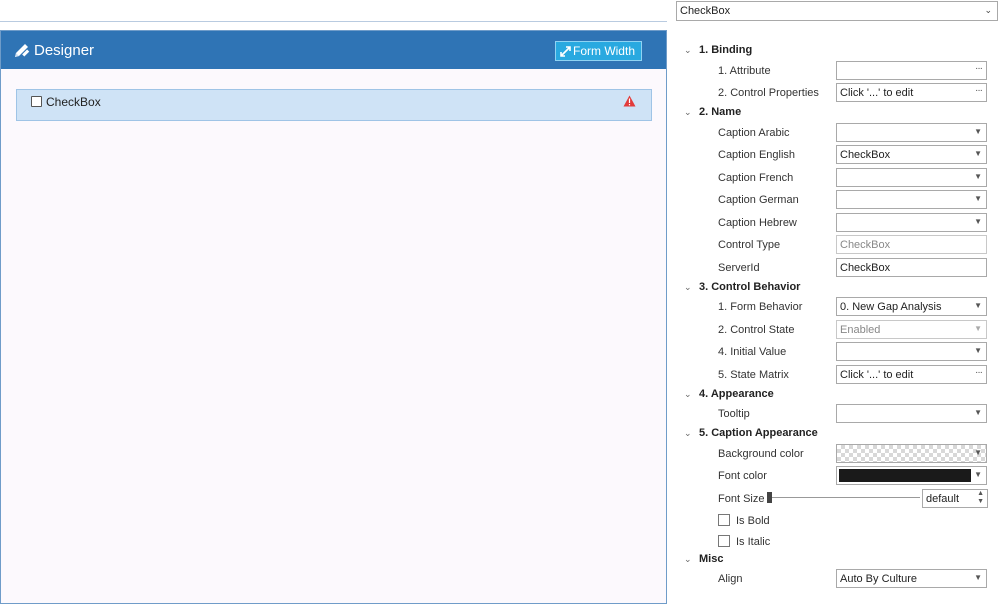 The height and width of the screenshot is (604, 1000). I want to click on expand-icon, so click(565, 51).